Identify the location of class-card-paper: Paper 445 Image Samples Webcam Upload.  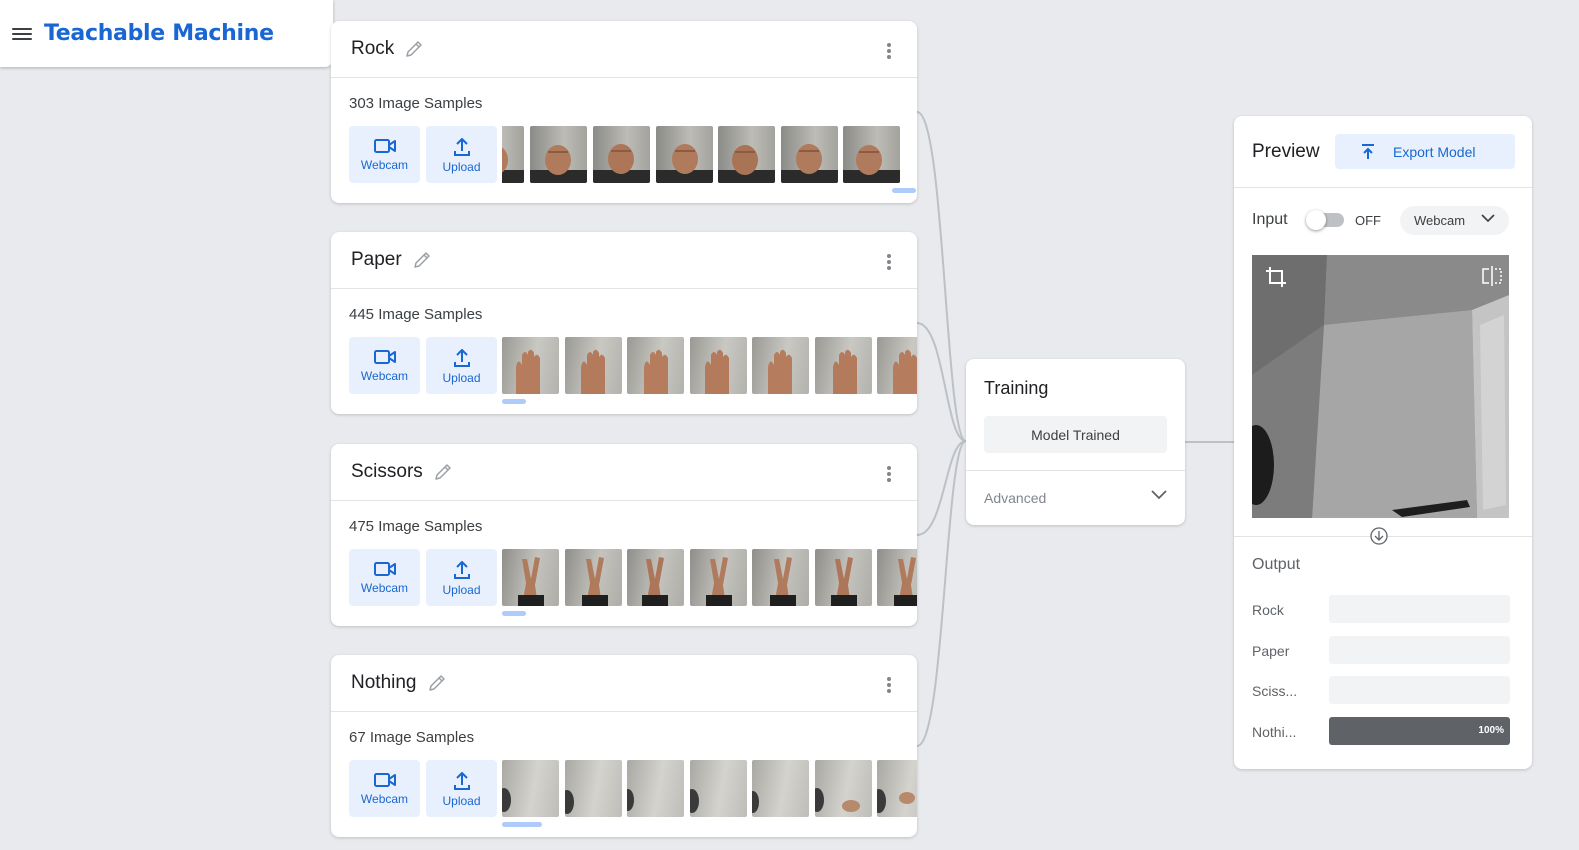
(624, 323).